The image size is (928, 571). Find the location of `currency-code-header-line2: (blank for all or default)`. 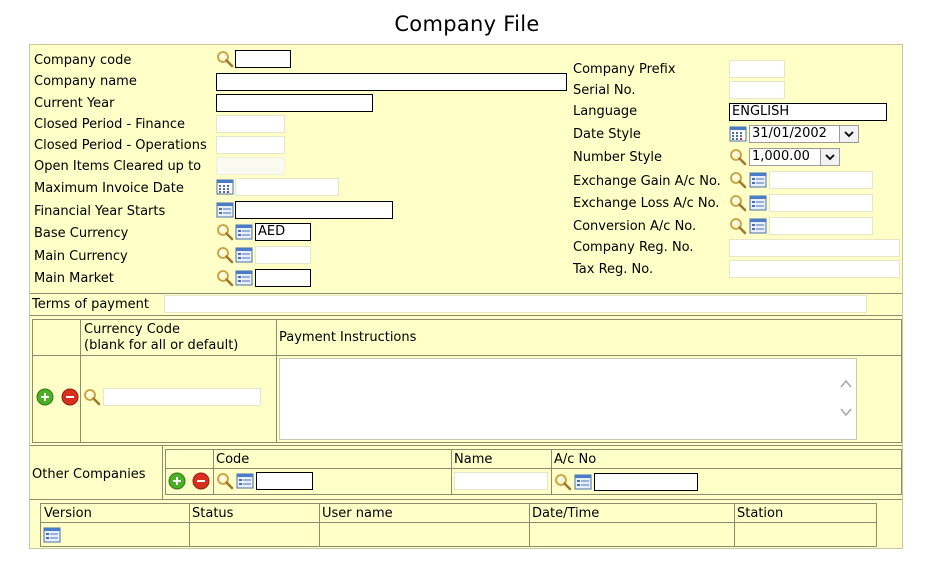

currency-code-header-line2: (blank for all or default) is located at coordinates (161, 345).